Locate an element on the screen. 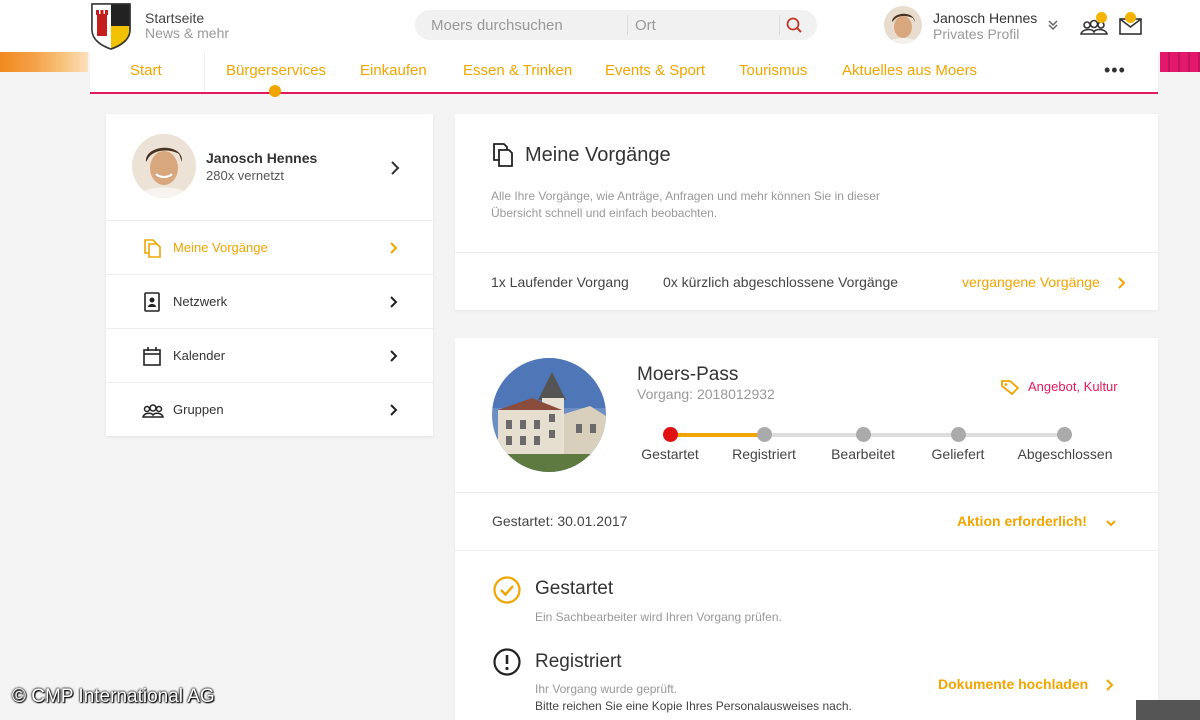 Image resolution: width=1200 pixels, height=720 pixels. sidebar-item-label: Kalender is located at coordinates (199, 355).